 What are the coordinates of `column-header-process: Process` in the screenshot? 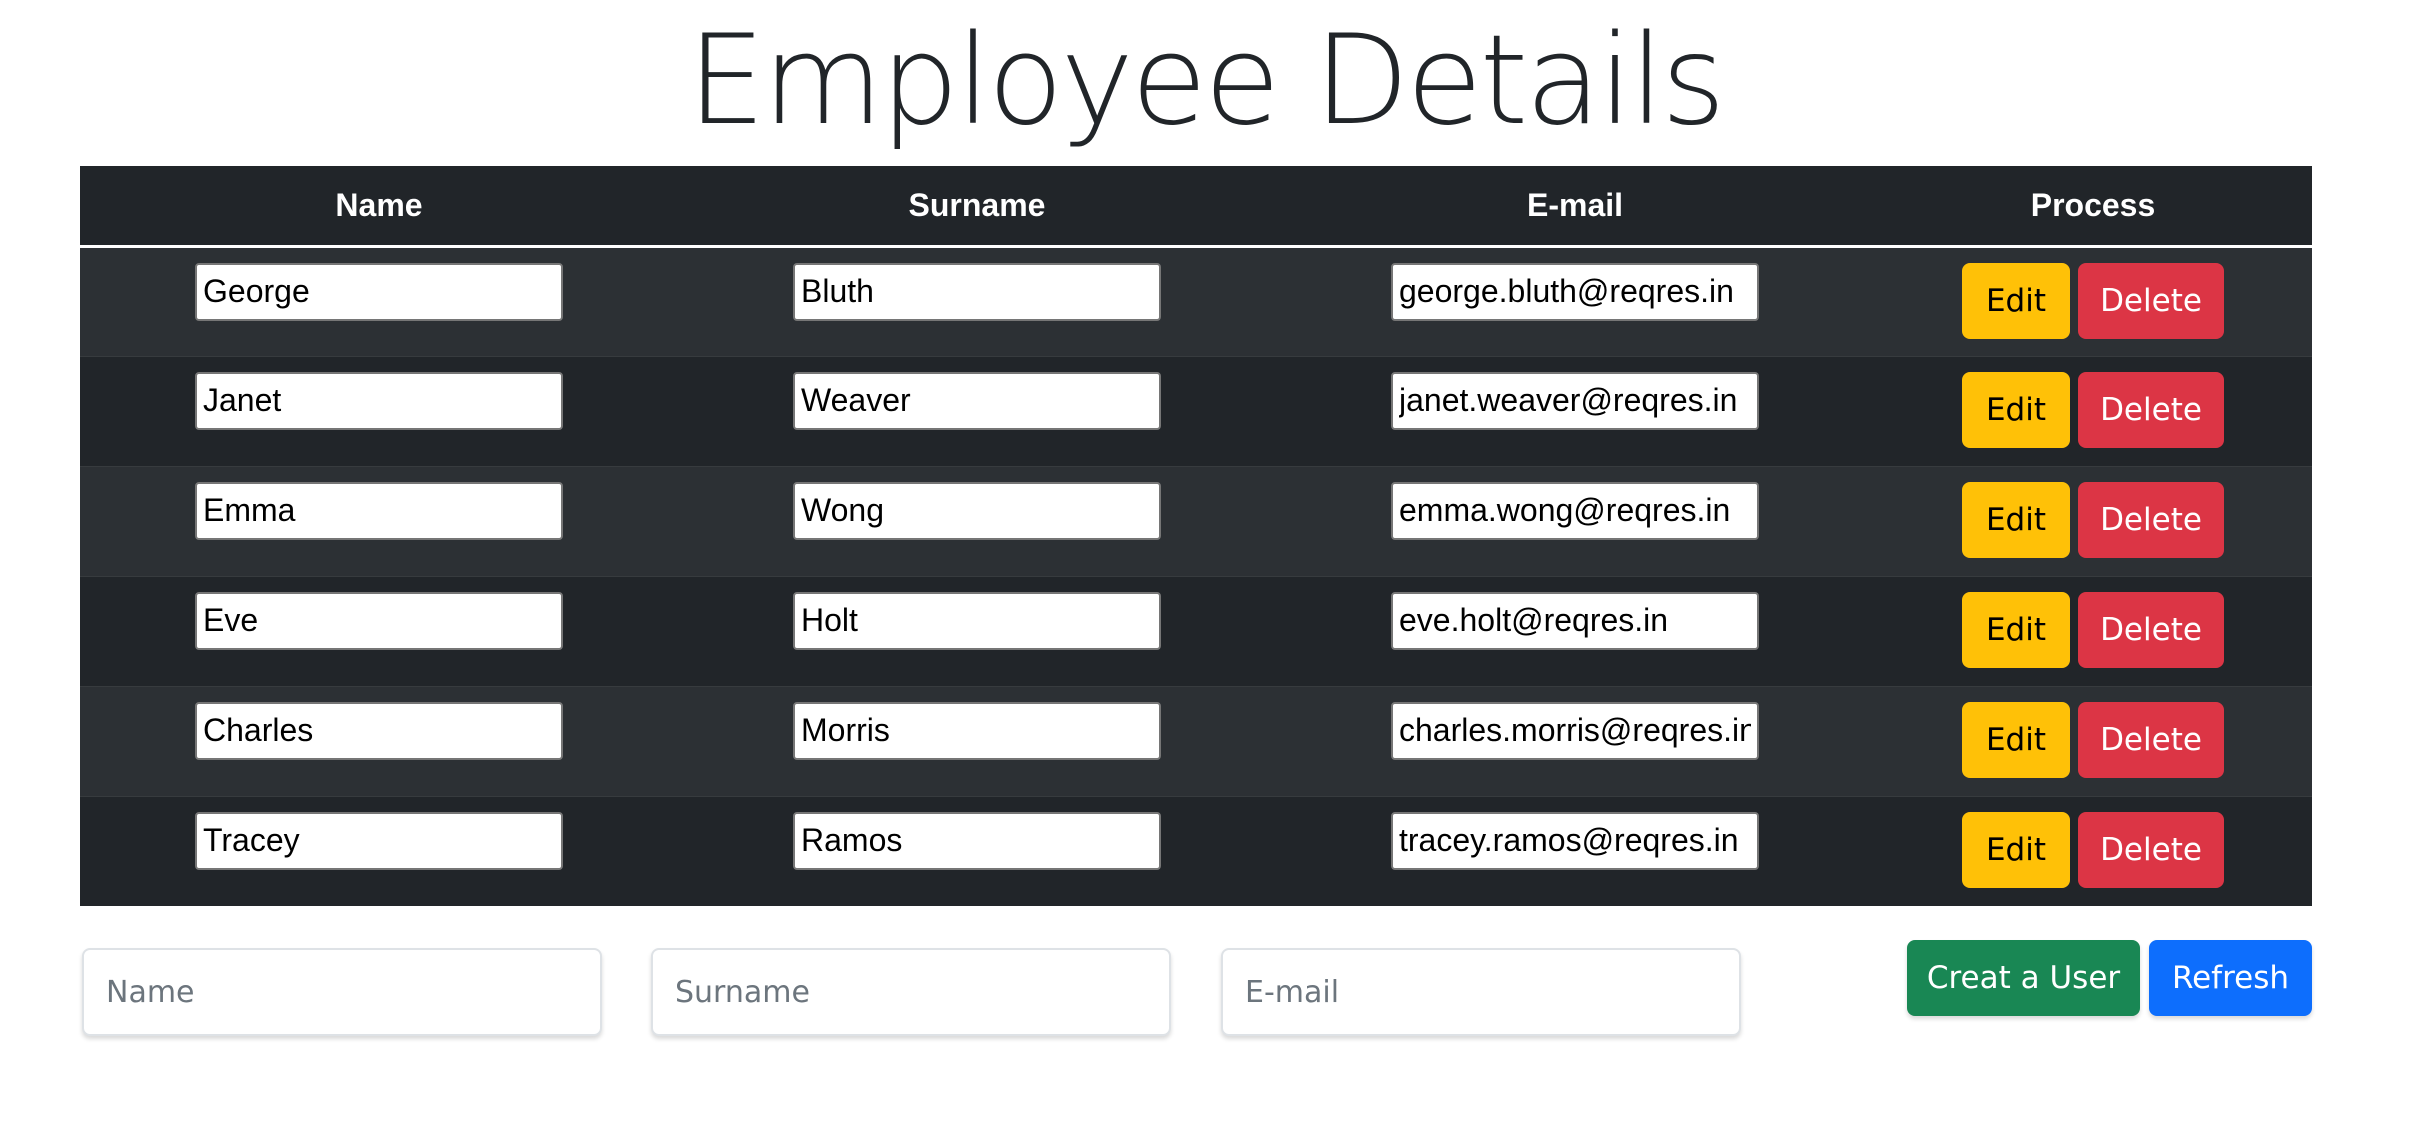 It's located at (2093, 207).